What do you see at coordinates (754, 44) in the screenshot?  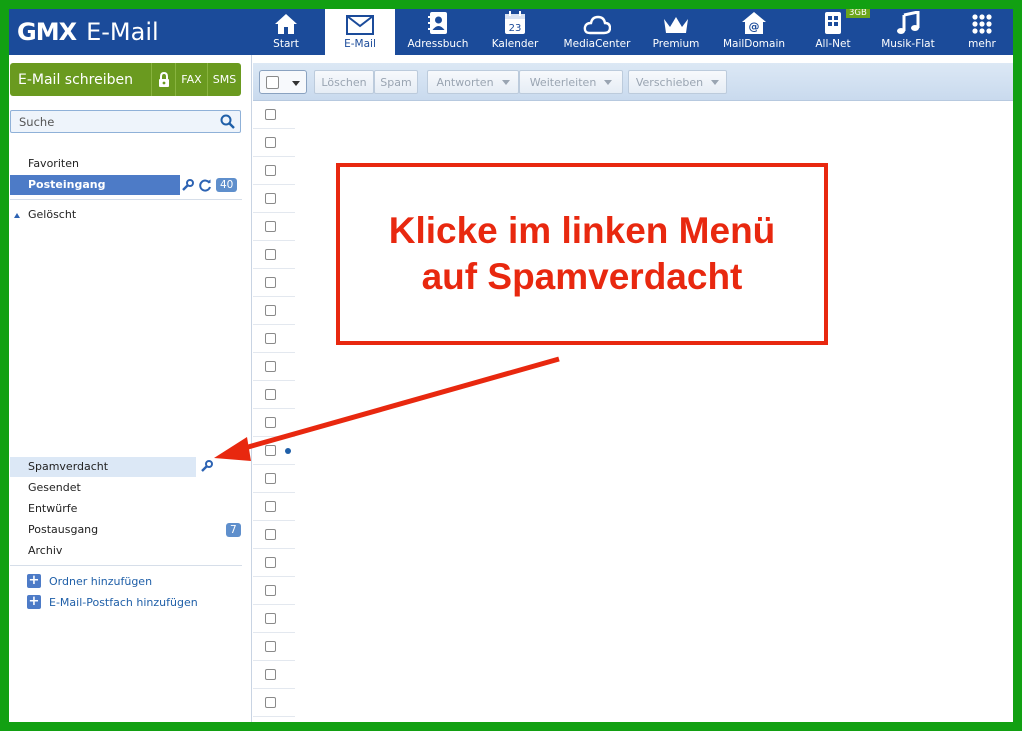 I see `nav-label: MailDomain` at bounding box center [754, 44].